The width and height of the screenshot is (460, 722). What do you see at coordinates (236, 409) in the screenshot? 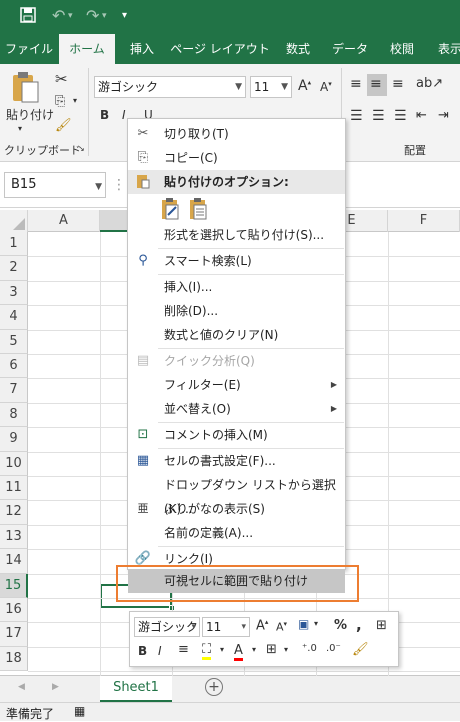
I see `menu-item-sort: 並べ替え(O) ▶` at bounding box center [236, 409].